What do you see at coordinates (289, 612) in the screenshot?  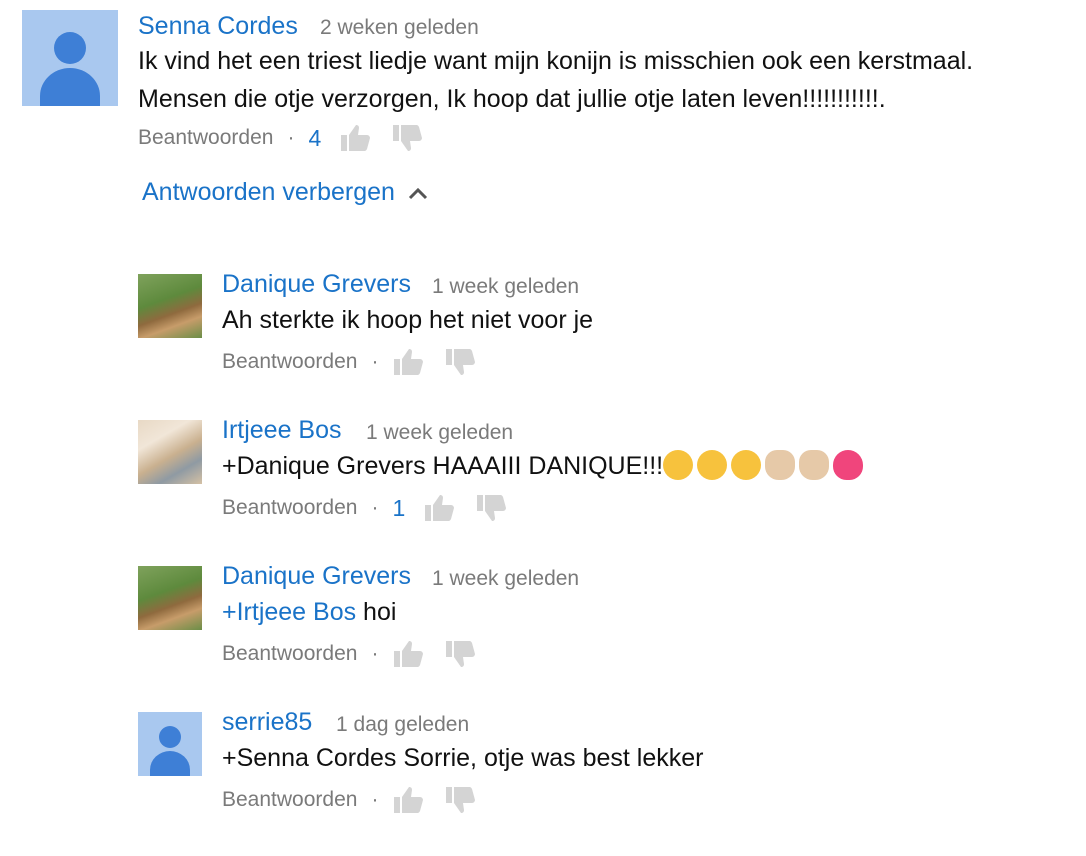 I see `mention-link: +Irtjeee Bos` at bounding box center [289, 612].